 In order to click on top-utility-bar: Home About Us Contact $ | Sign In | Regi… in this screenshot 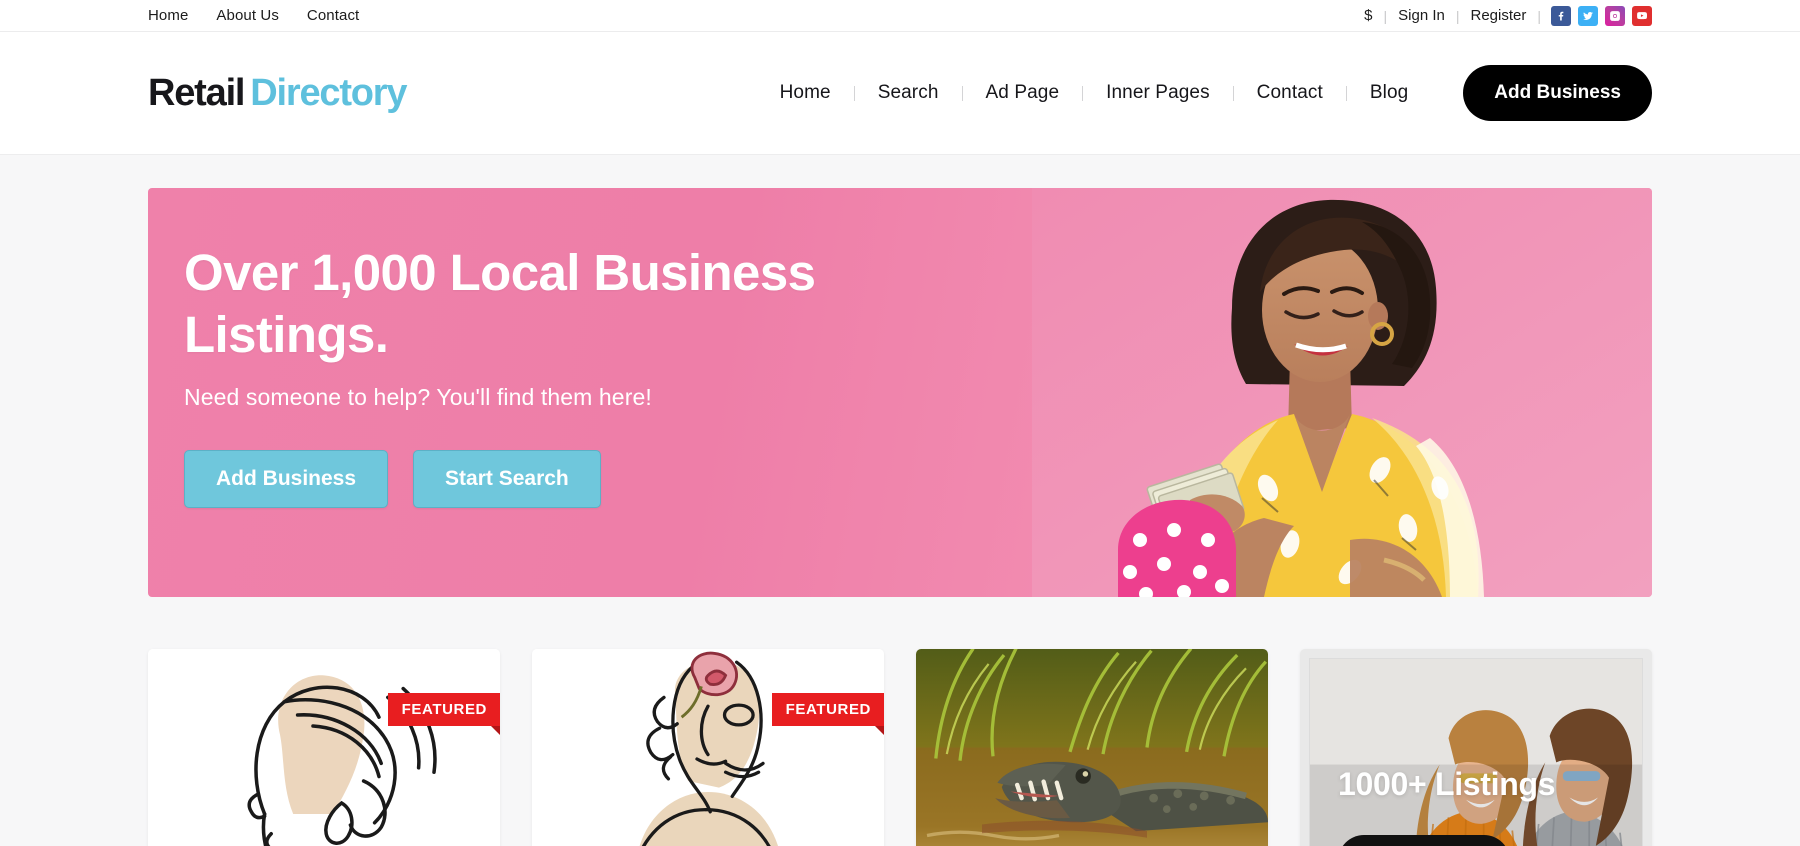, I will do `click(900, 16)`.